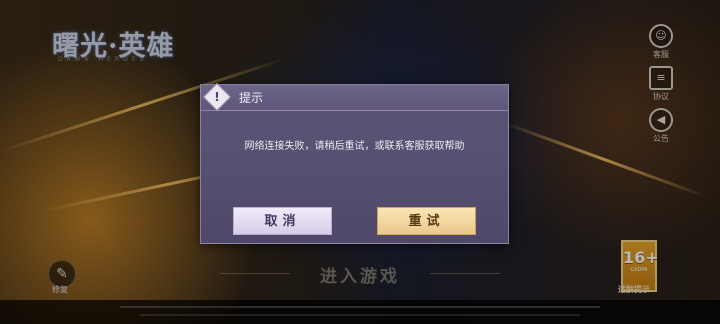  Describe the element at coordinates (217, 97) in the screenshot. I see `warning-icon: !` at that location.